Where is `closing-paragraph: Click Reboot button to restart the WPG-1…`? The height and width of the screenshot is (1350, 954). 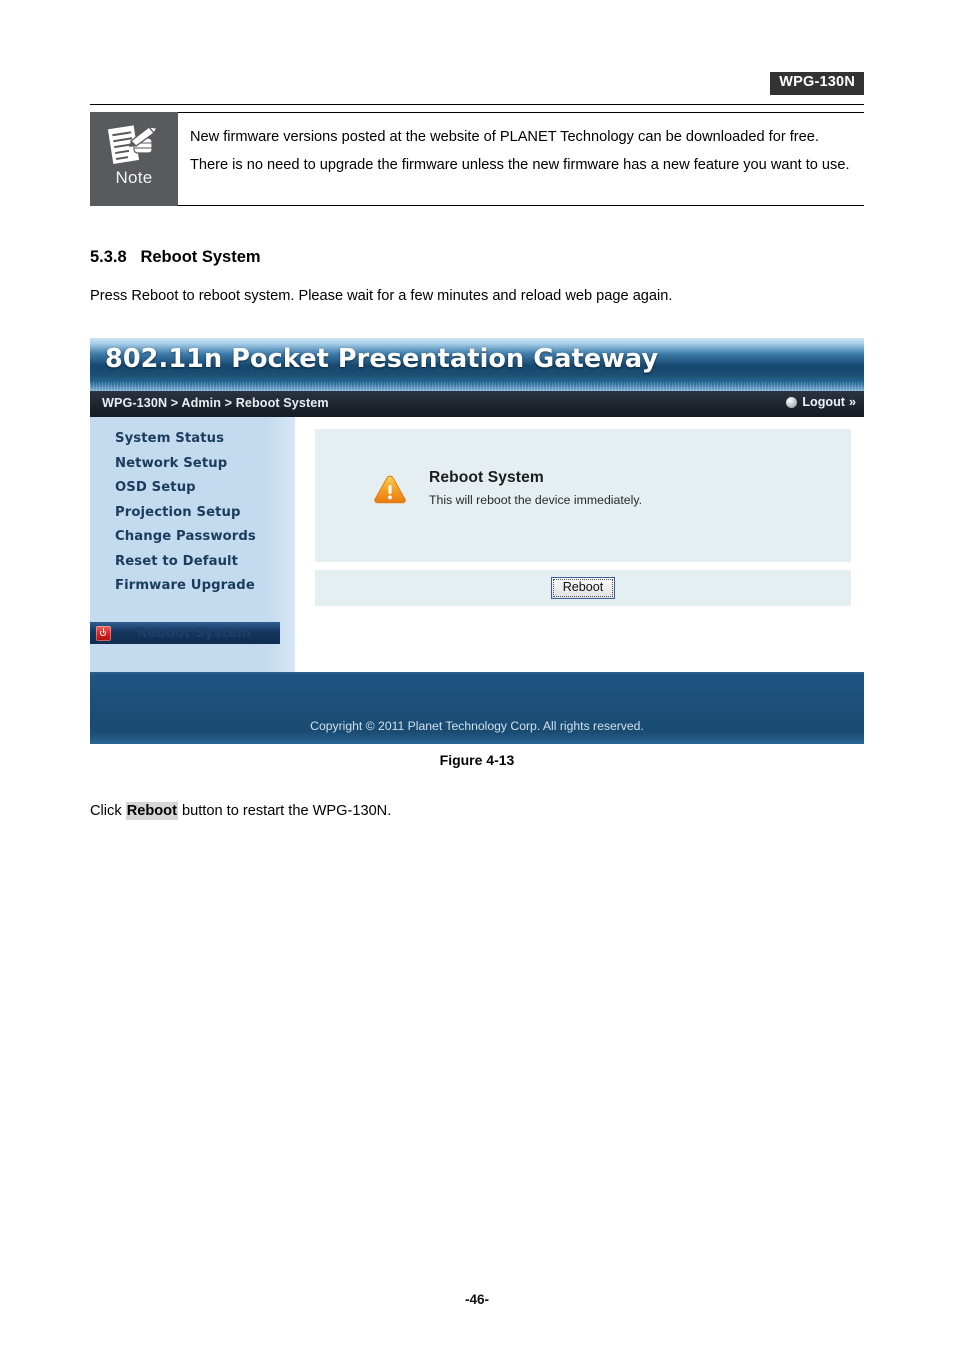
closing-paragraph: Click Reboot button to restart the WPG-1… is located at coordinates (241, 811).